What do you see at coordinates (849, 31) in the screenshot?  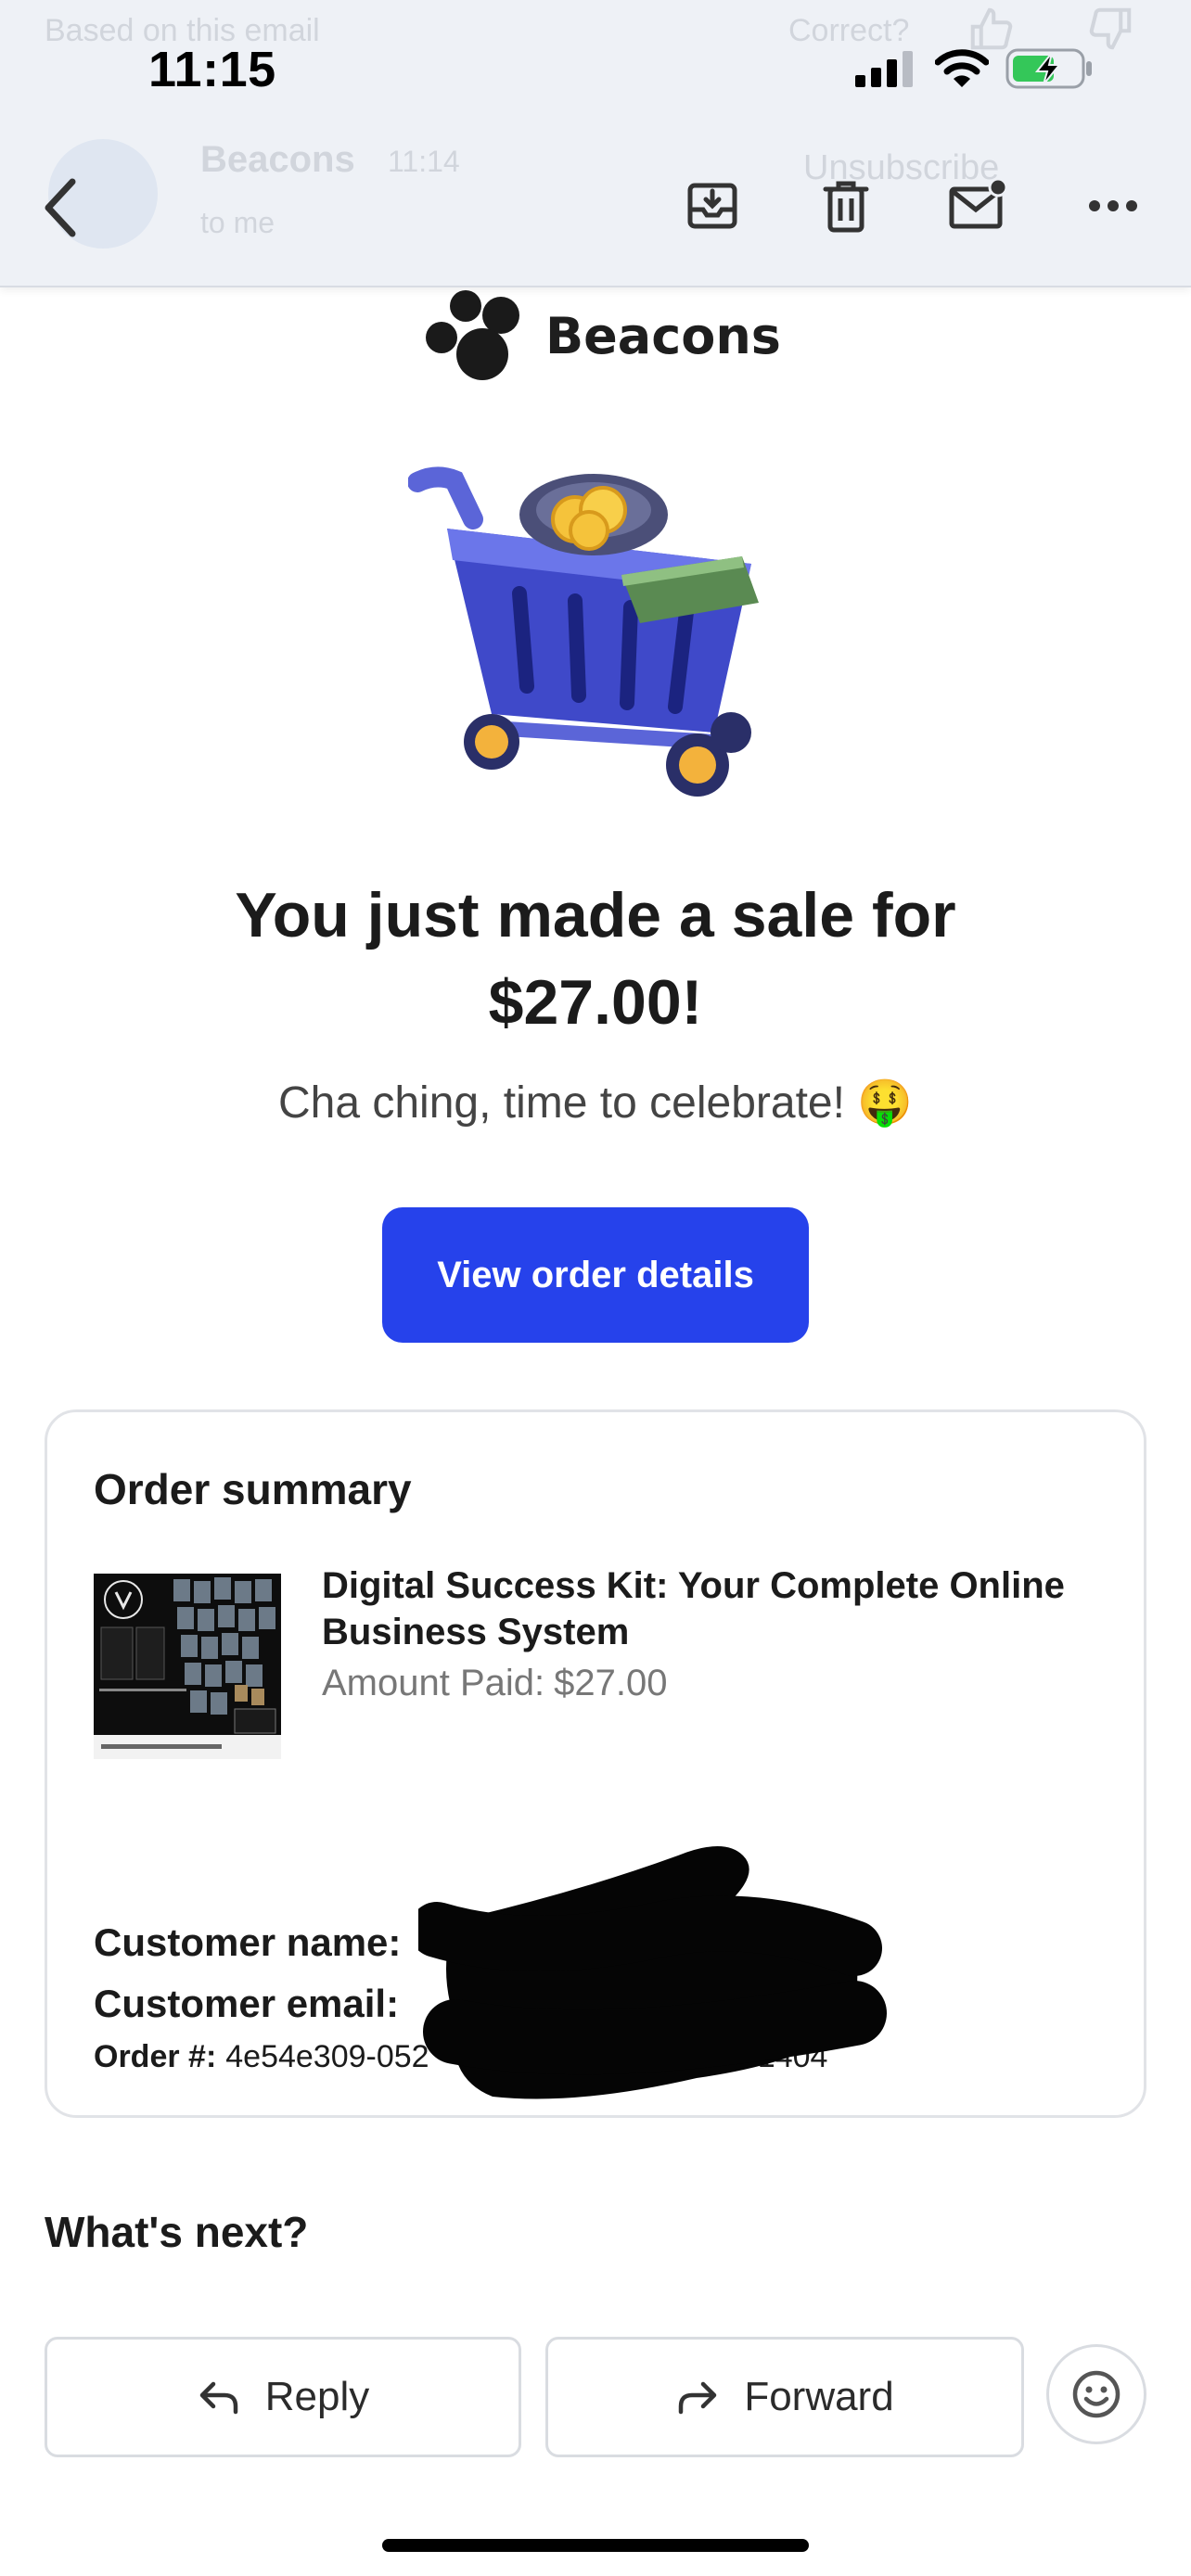 I see `feedback-question: Correct?` at bounding box center [849, 31].